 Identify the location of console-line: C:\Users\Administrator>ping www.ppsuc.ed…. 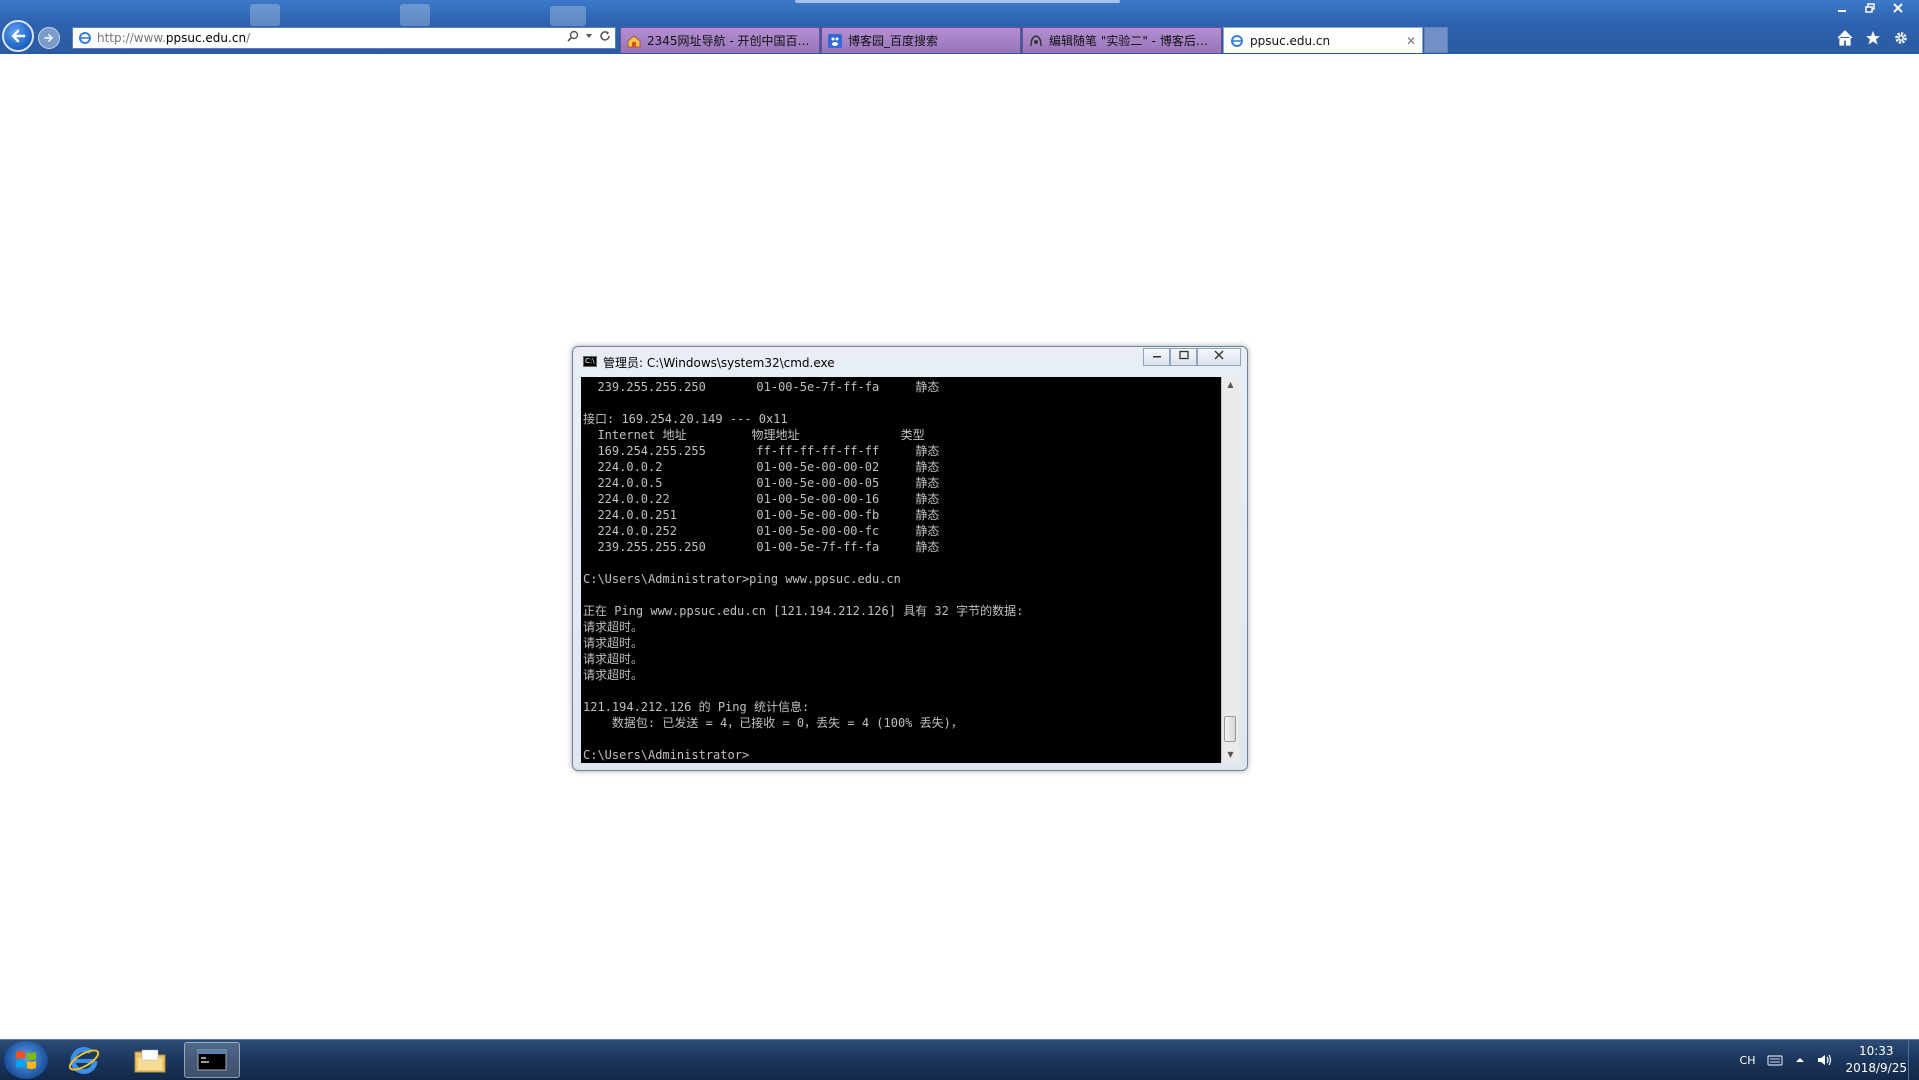
(742, 579).